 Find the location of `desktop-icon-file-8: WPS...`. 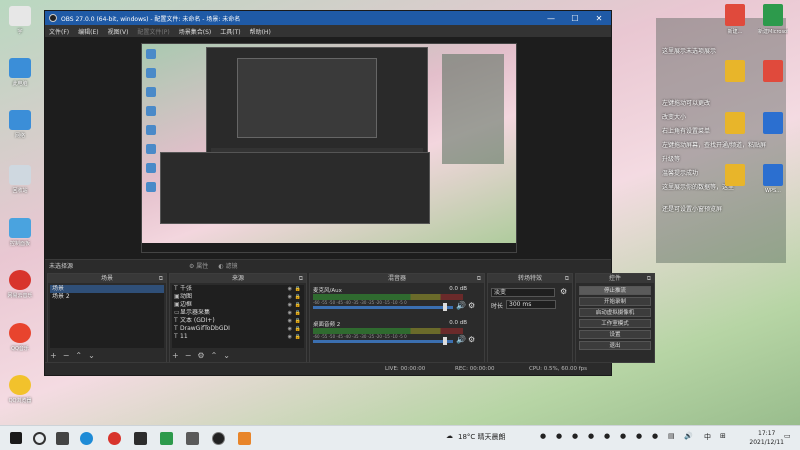

desktop-icon-file-8: WPS... is located at coordinates (773, 179).